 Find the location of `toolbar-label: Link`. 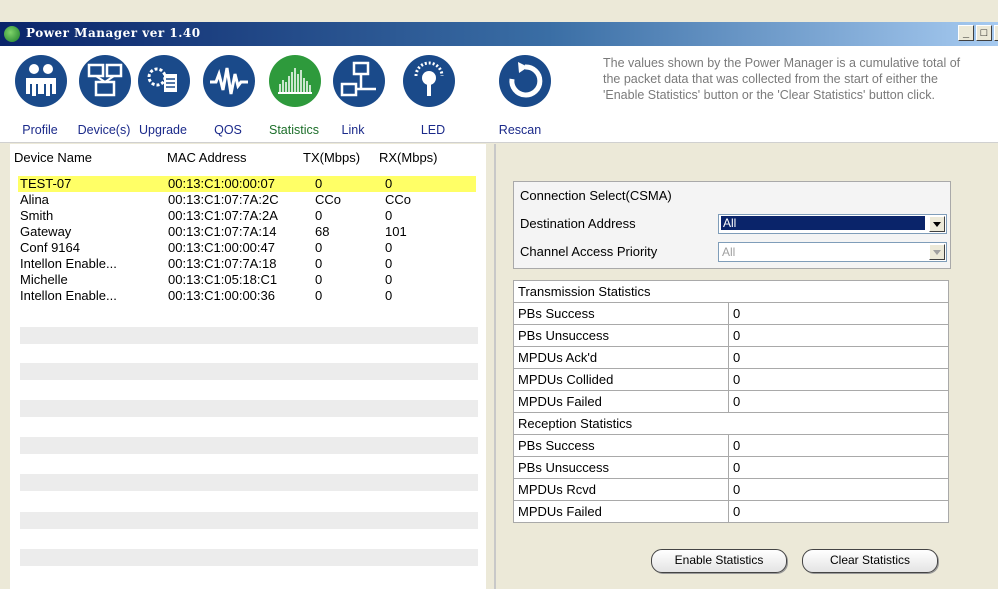

toolbar-label: Link is located at coordinates (353, 130).